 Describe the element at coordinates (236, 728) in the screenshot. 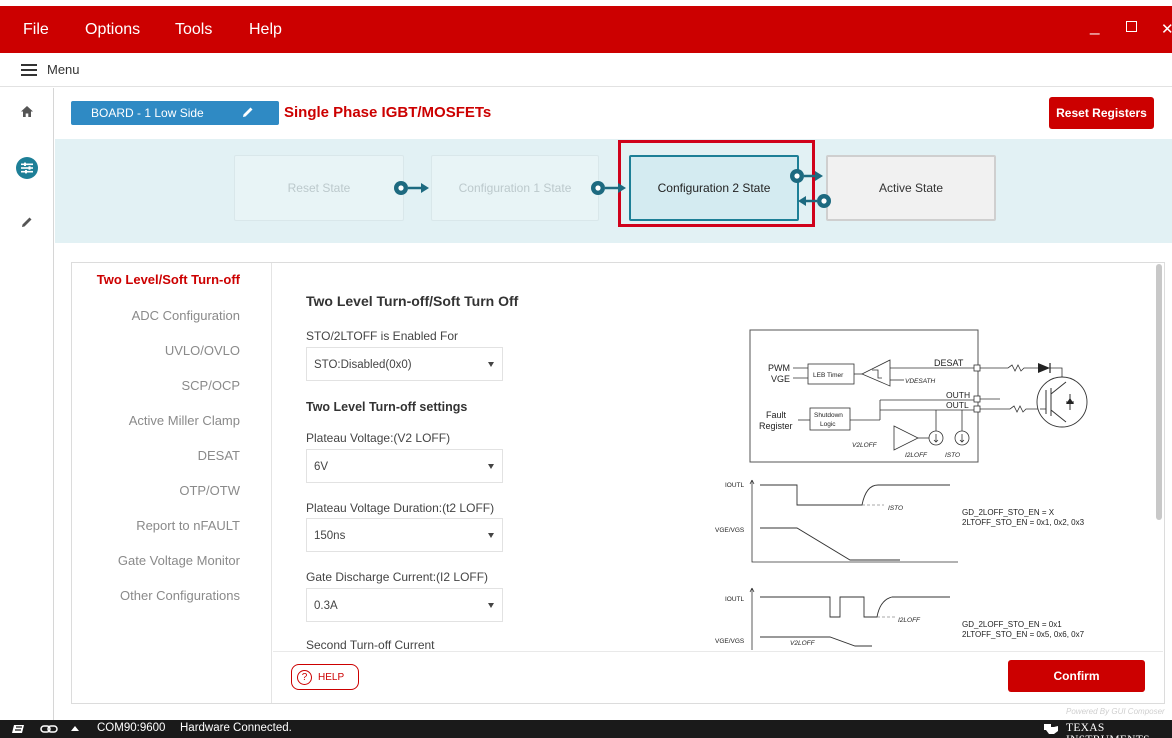

I see `connection-status: Hardware Connected.` at that location.